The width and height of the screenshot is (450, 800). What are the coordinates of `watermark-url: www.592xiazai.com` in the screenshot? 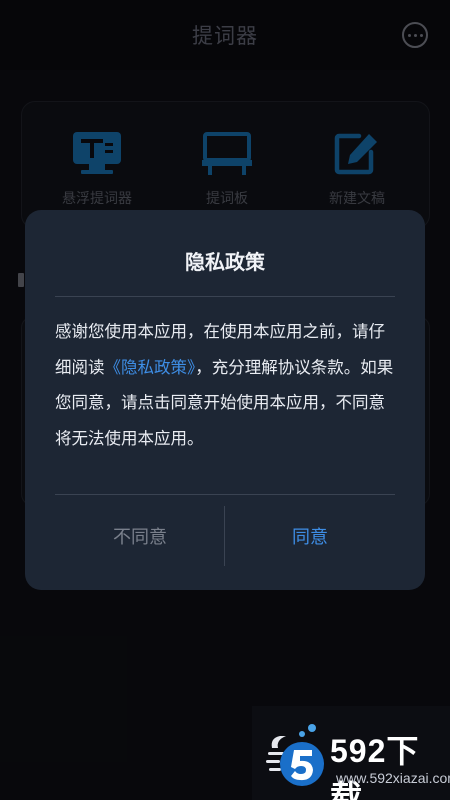 It's located at (393, 778).